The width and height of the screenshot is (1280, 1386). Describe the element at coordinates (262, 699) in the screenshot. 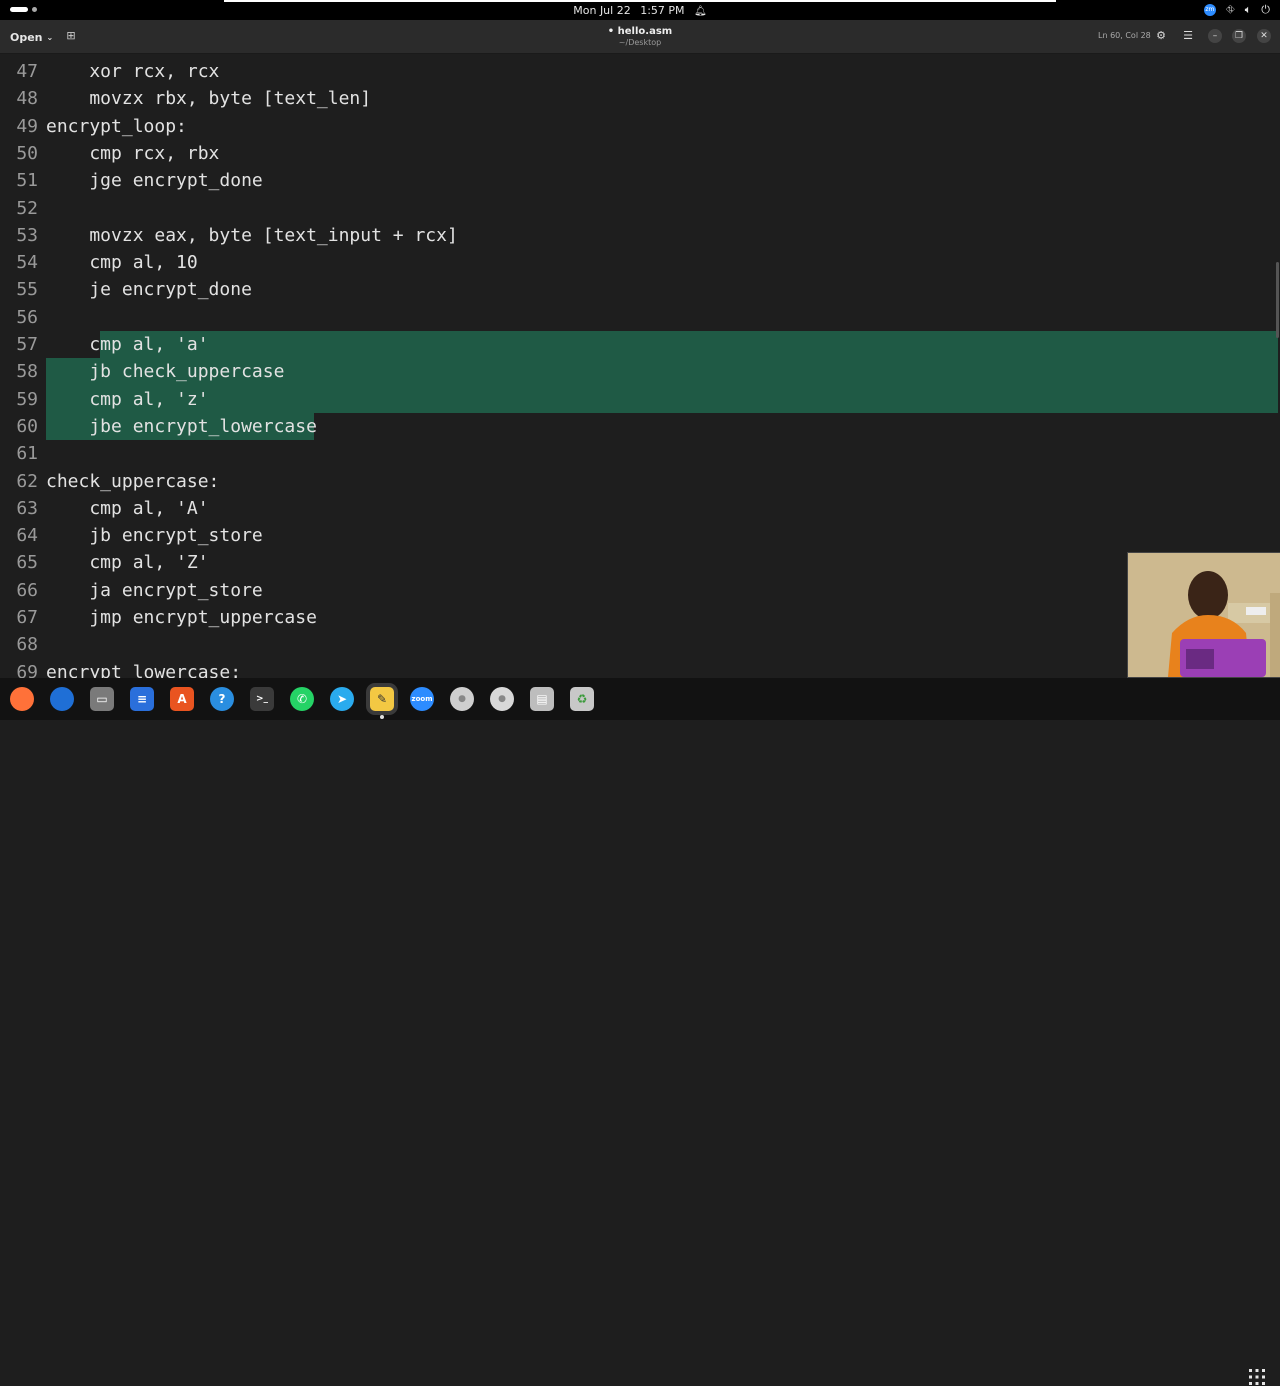

I see `terminal-icon: >_` at that location.